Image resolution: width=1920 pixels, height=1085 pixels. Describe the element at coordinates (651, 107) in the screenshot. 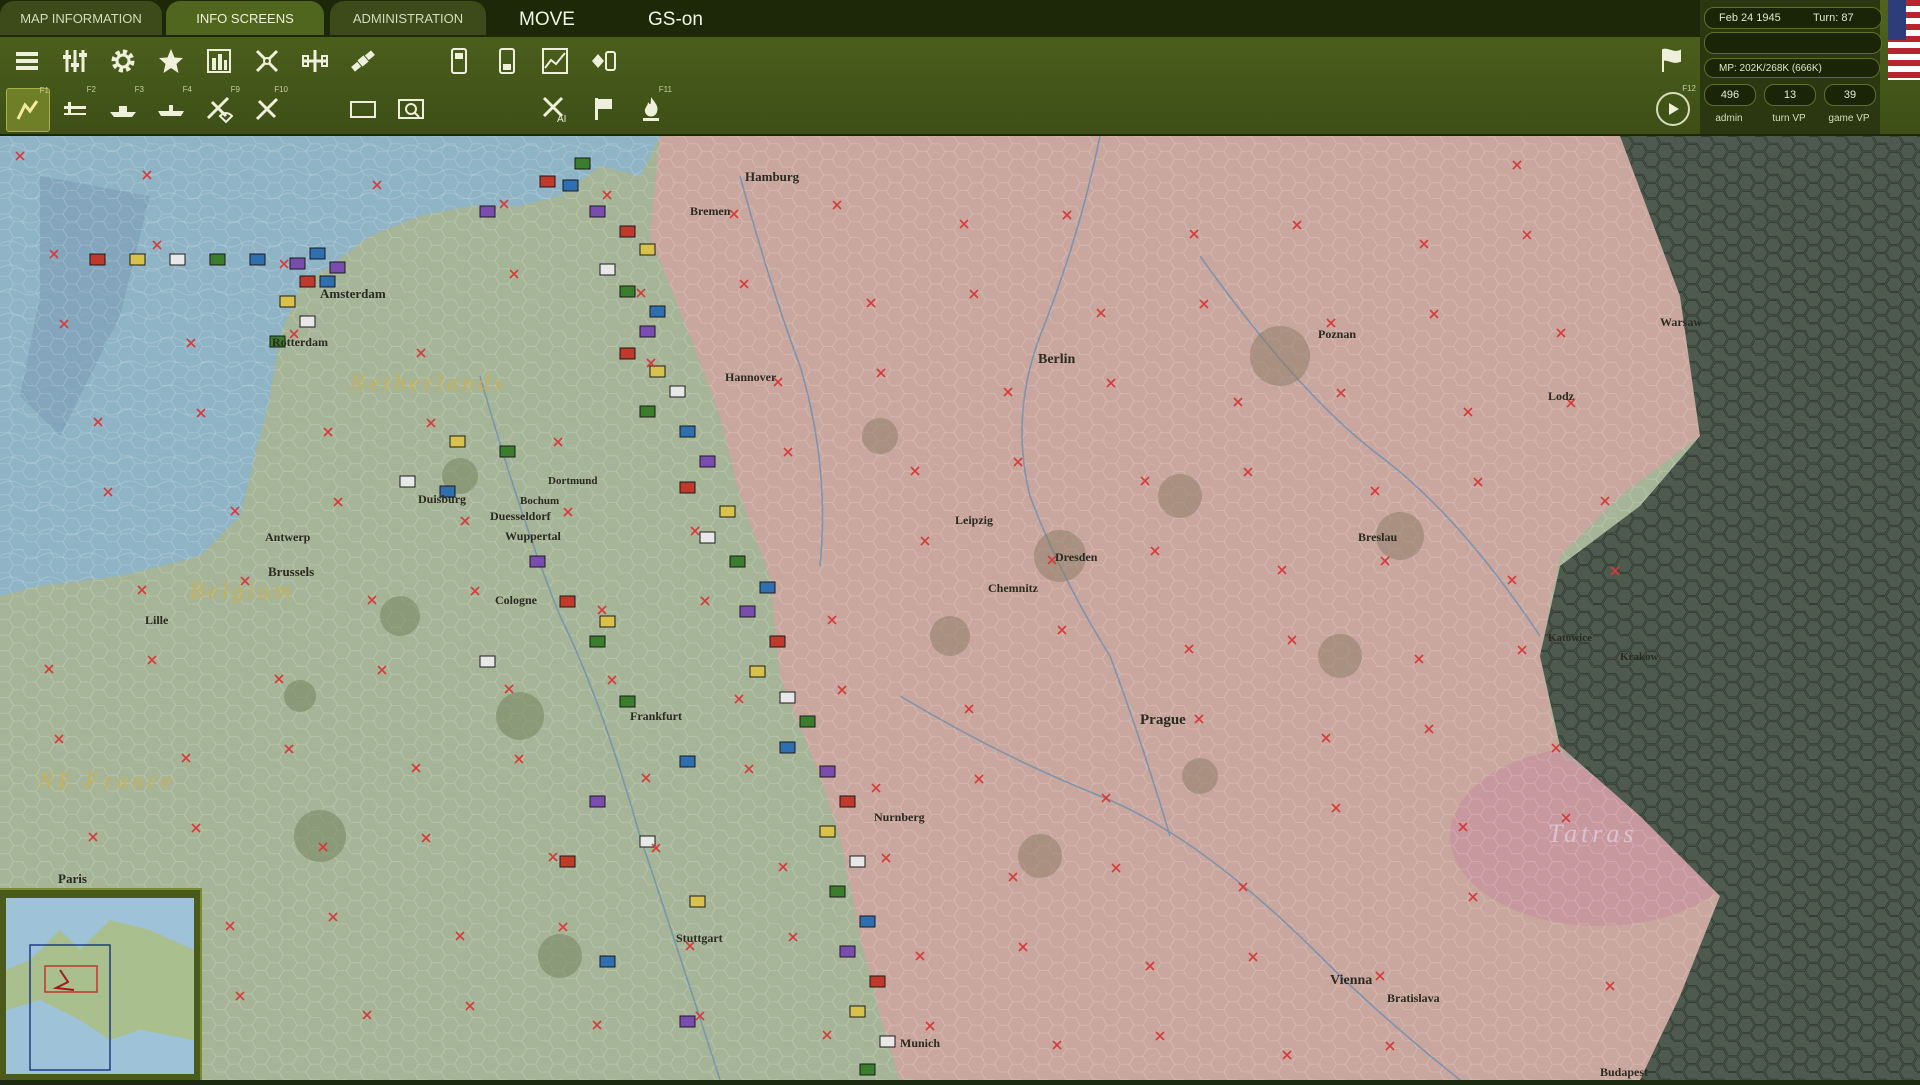

I see `fire-button: F11` at that location.